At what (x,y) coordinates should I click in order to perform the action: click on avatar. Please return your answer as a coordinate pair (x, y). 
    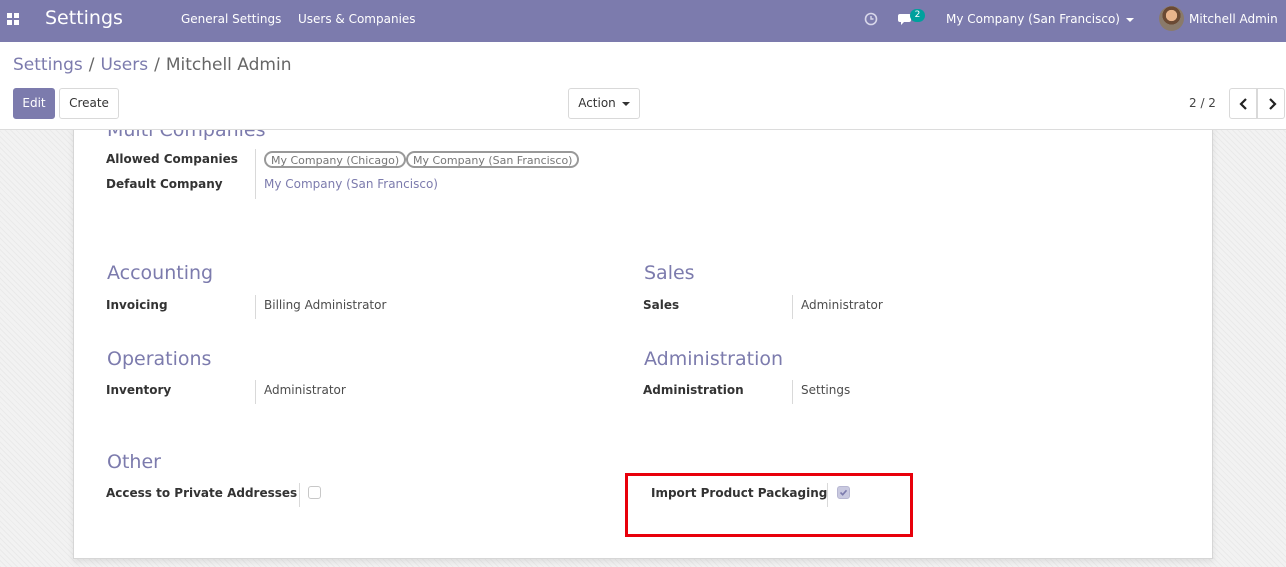
    Looking at the image, I should click on (1171, 18).